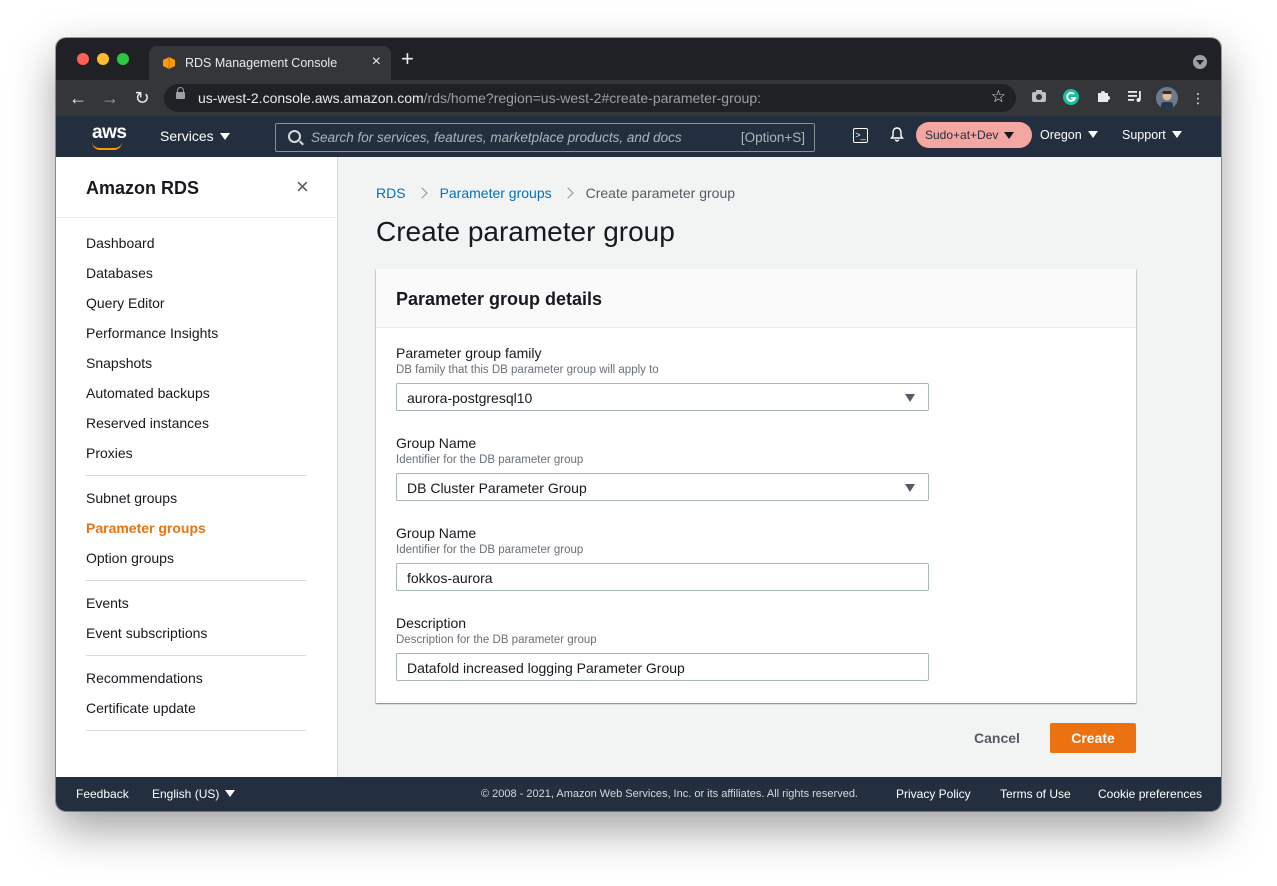 The width and height of the screenshot is (1277, 886). What do you see at coordinates (1039, 98) in the screenshot?
I see `camera-icon` at bounding box center [1039, 98].